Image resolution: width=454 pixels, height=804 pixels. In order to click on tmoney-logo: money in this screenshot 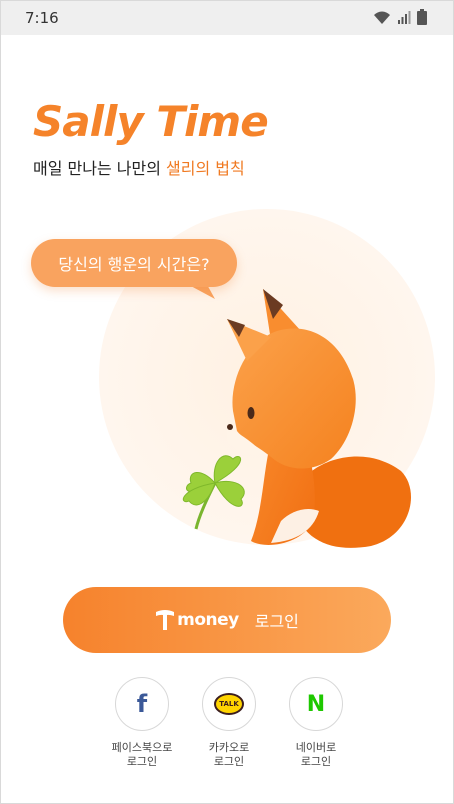, I will do `click(197, 620)`.